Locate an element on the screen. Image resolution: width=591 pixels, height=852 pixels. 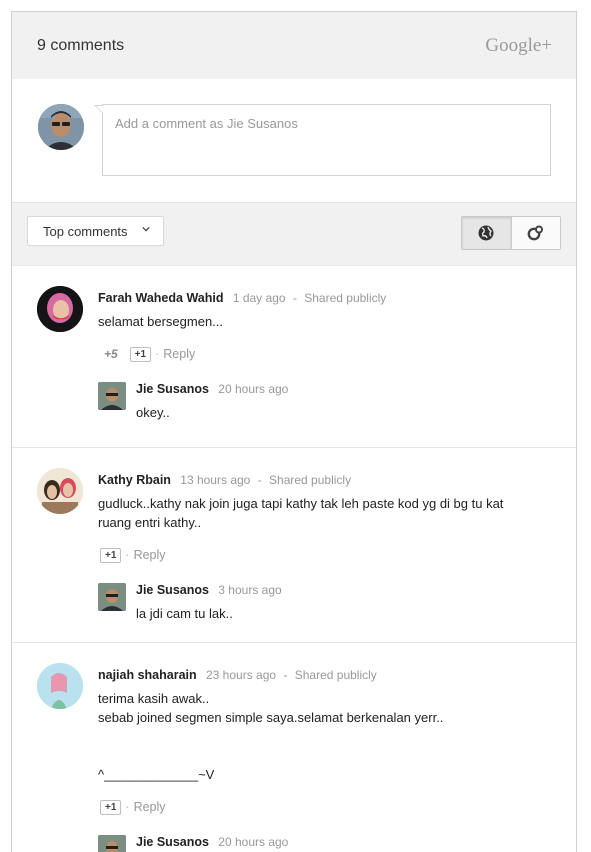
reply-item: Jie Susanos 20 hours ago okey.. is located at coordinates (294, 402).